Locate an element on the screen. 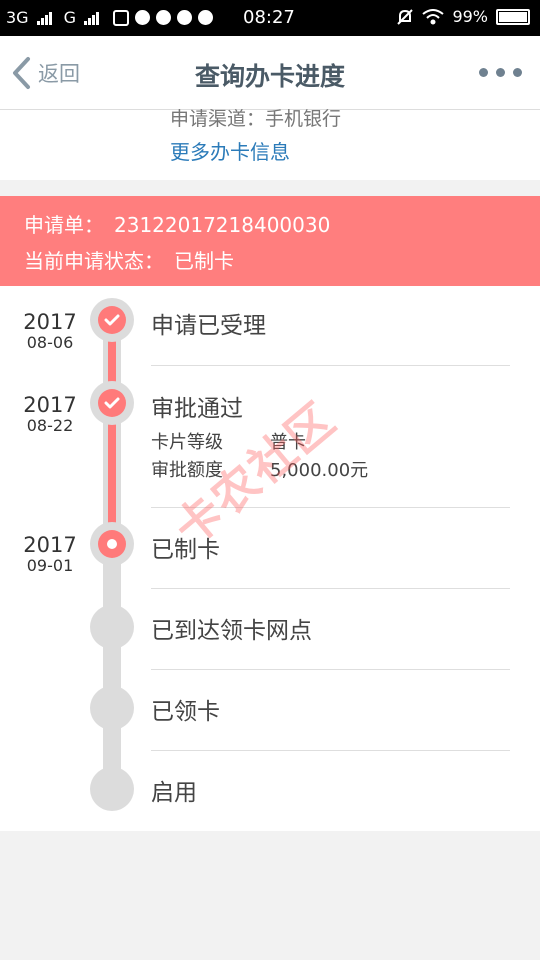 This screenshot has height=960, width=540. status-label: 当前申请状态： is located at coordinates (94, 261).